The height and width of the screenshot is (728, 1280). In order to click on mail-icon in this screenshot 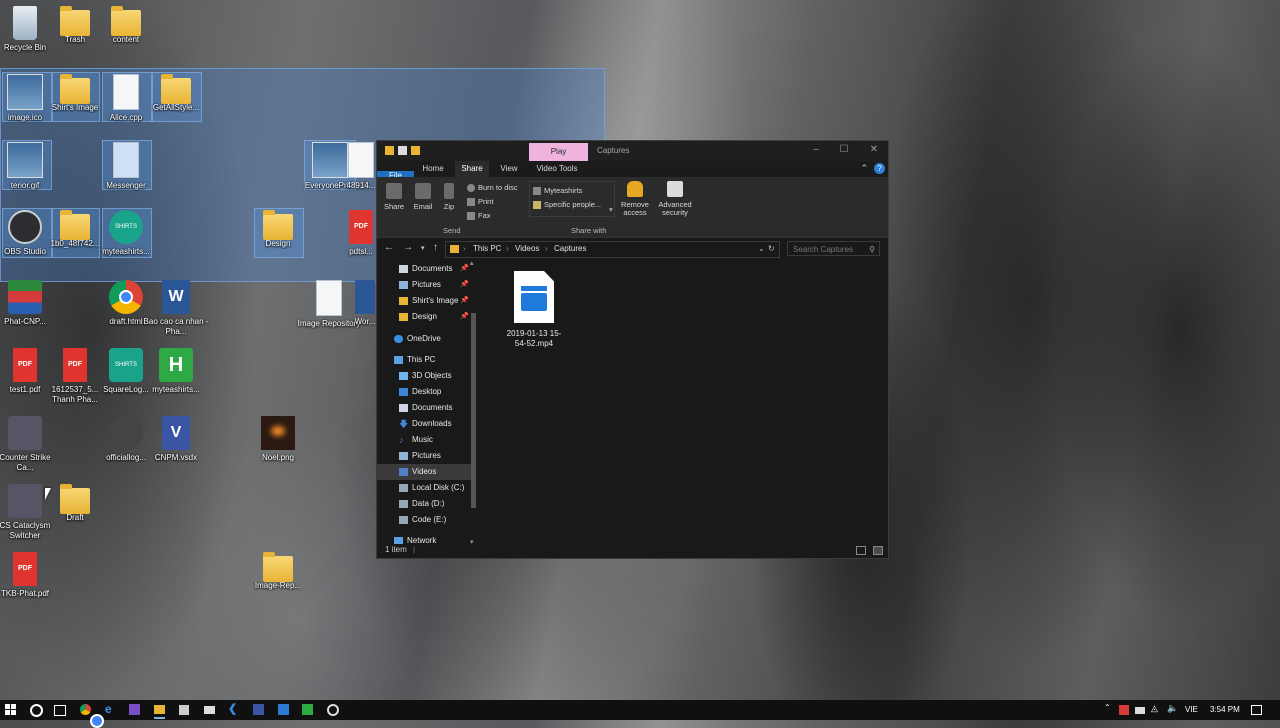, I will do `click(209, 710)`.